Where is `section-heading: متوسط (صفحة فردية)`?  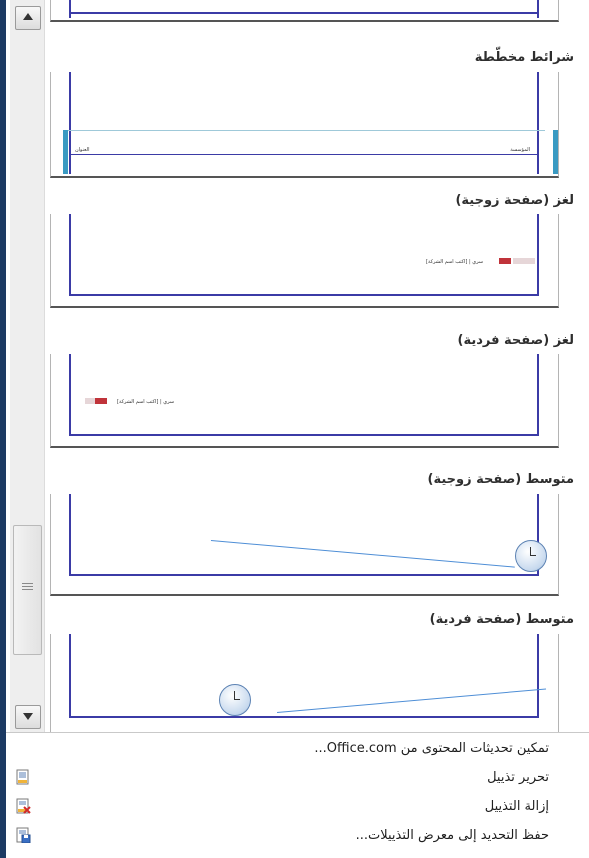 section-heading: متوسط (صفحة فردية) is located at coordinates (501, 619).